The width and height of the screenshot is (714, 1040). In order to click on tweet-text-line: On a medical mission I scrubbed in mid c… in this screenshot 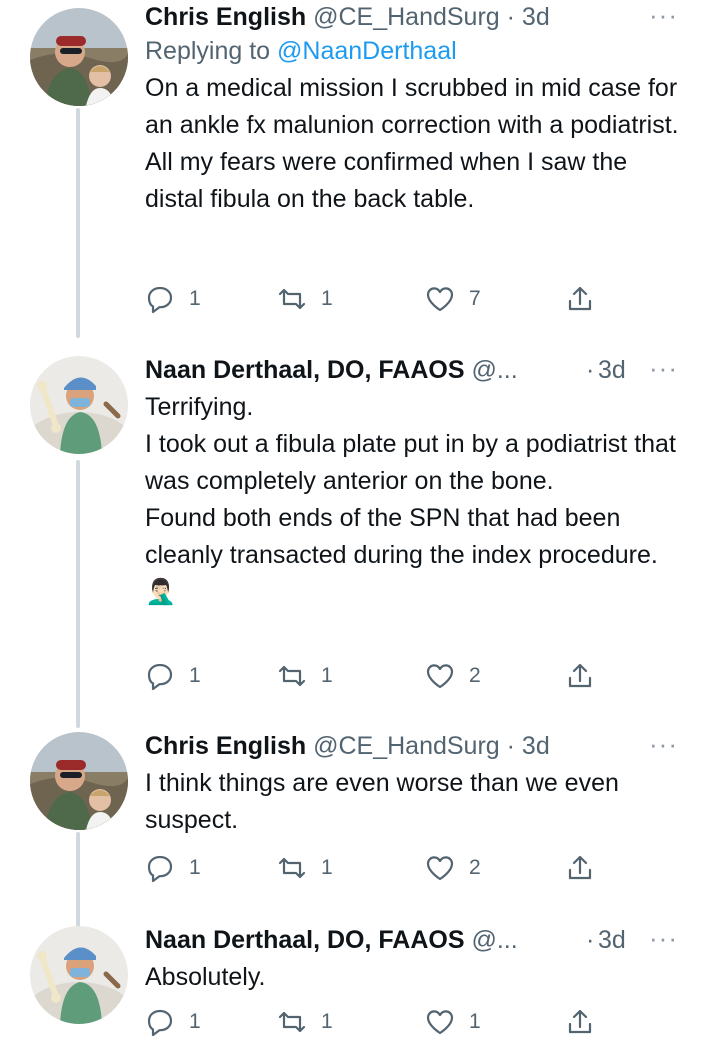, I will do `click(412, 143)`.